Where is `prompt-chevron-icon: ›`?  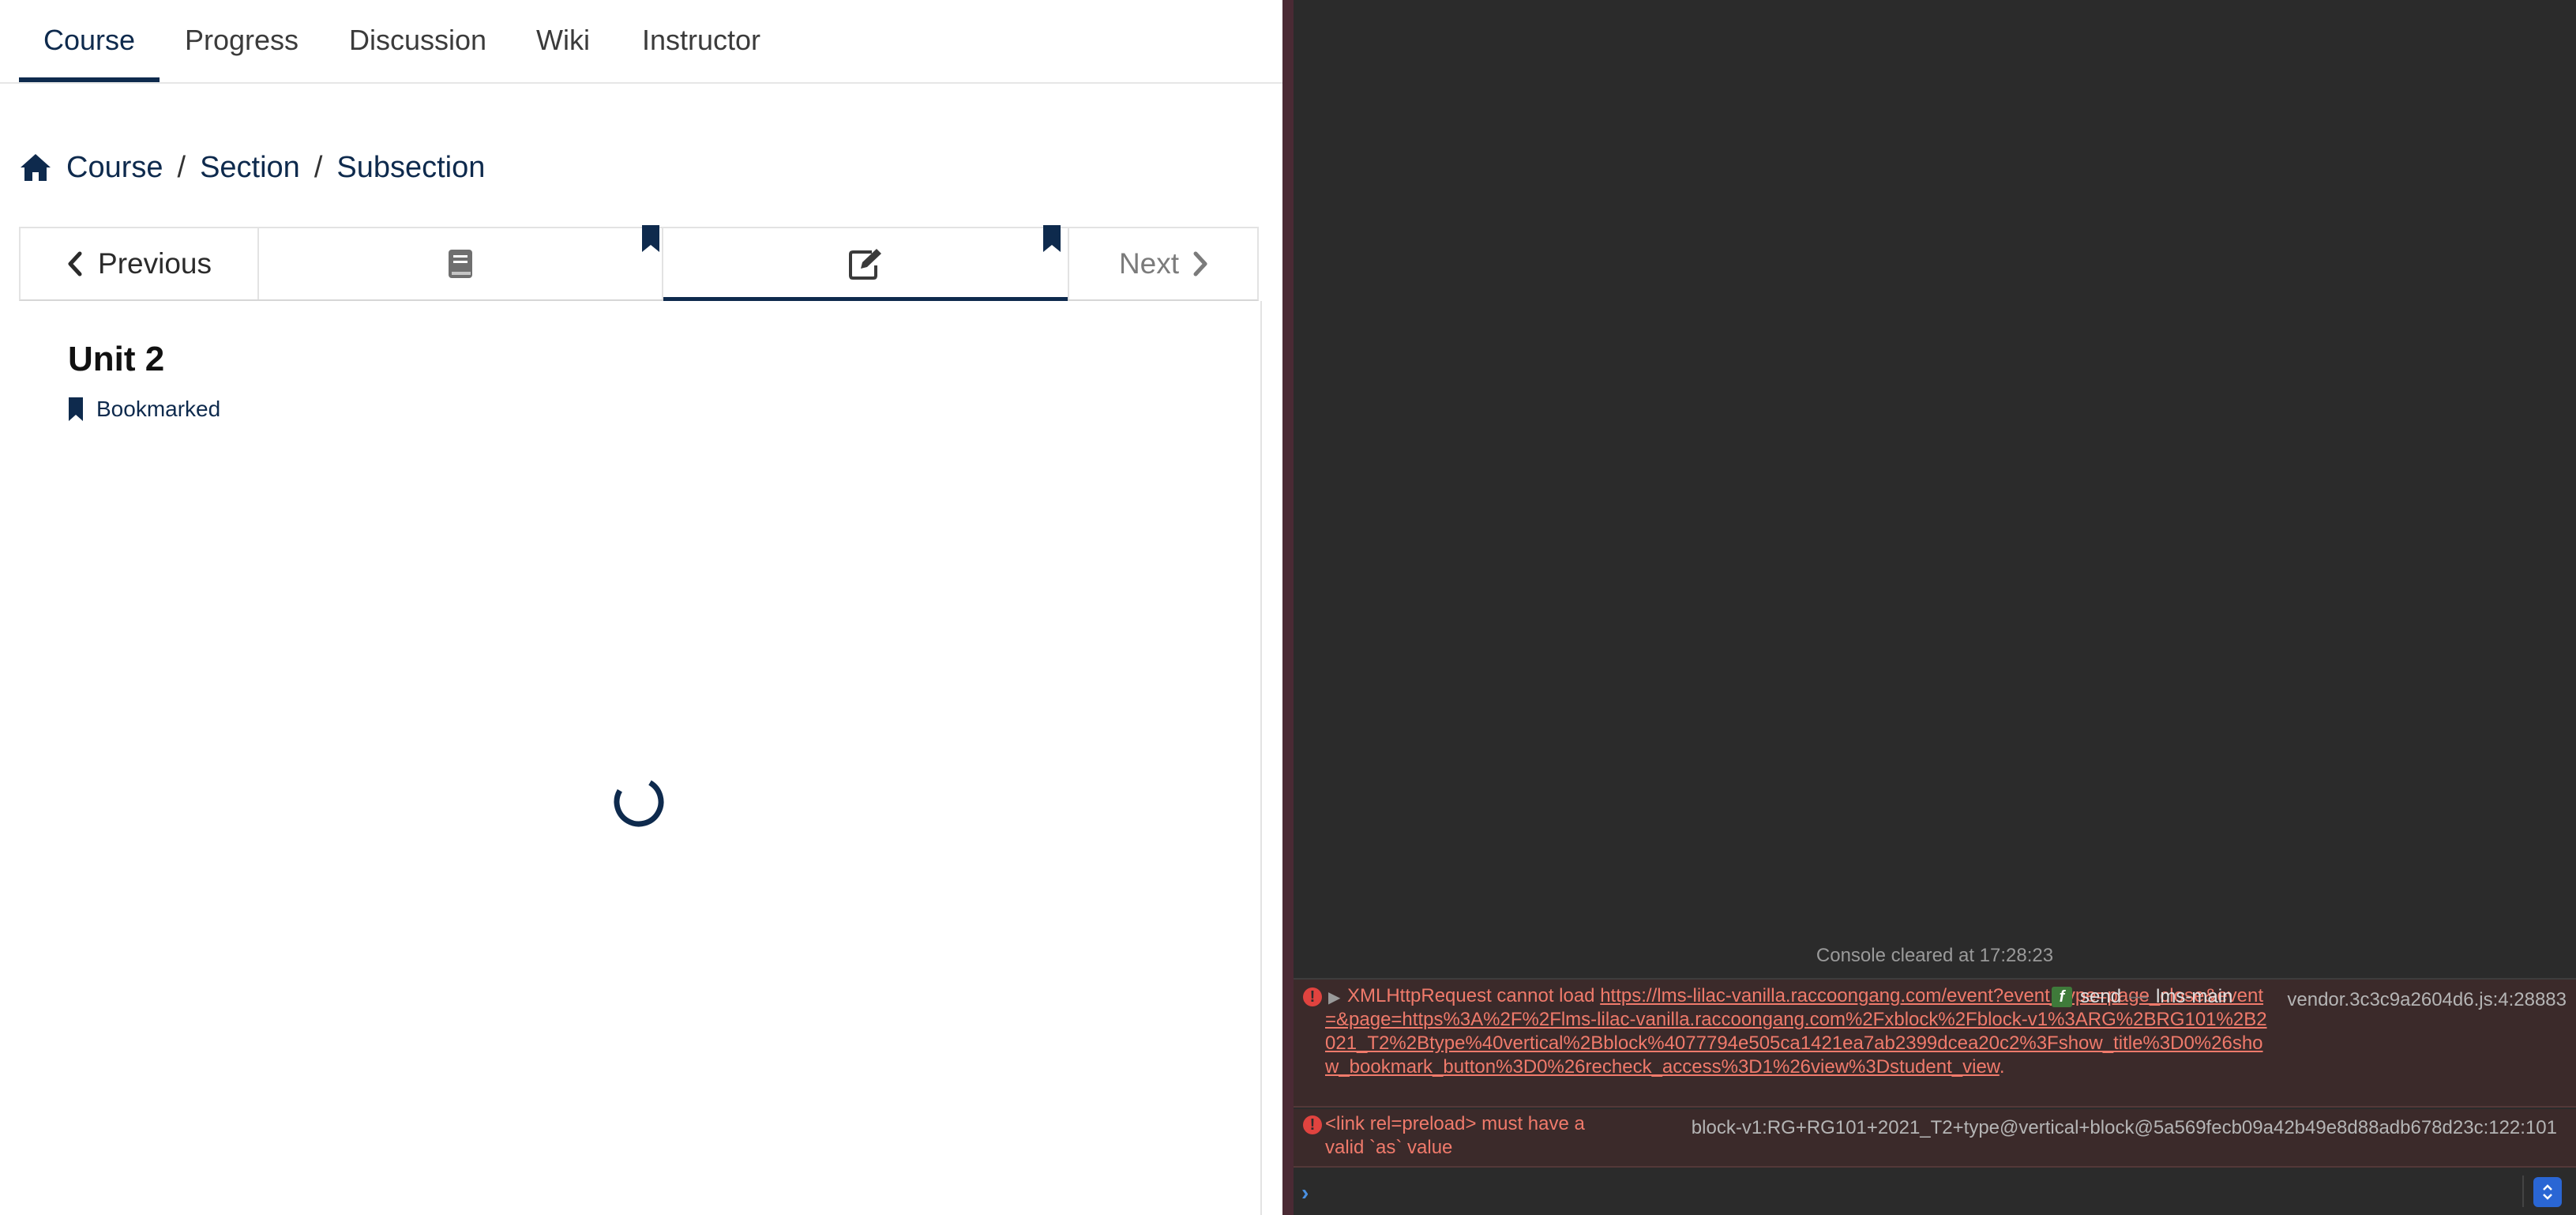
prompt-chevron-icon: › is located at coordinates (1305, 1192).